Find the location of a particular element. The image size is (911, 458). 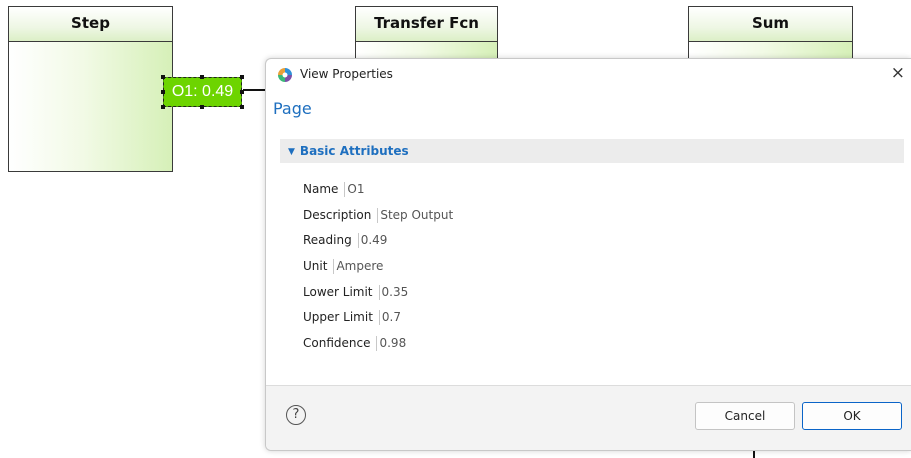

cancel-button: Cancel is located at coordinates (745, 416).